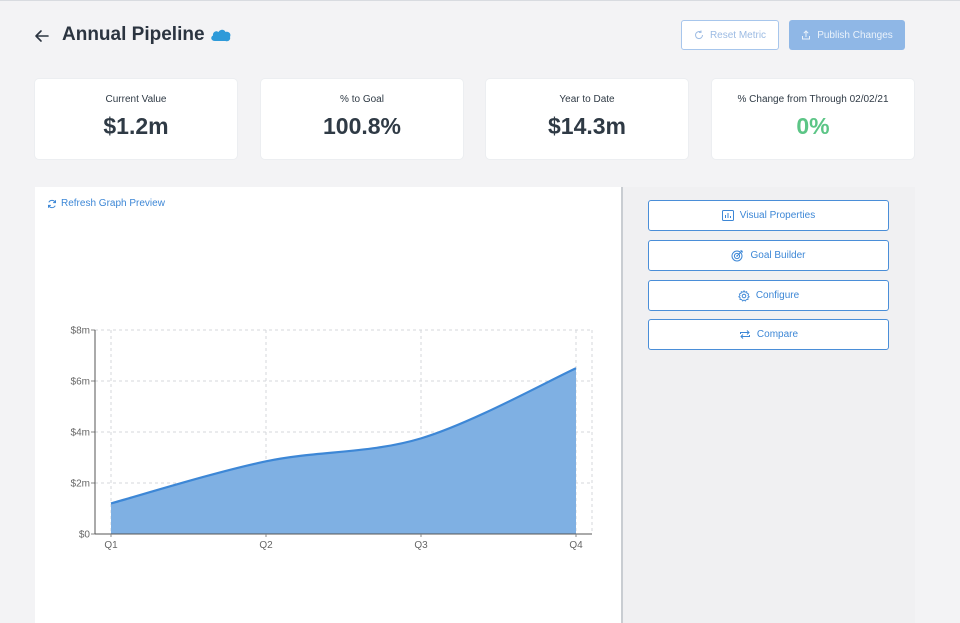  I want to click on x-tick-label: Q1, so click(111, 545).